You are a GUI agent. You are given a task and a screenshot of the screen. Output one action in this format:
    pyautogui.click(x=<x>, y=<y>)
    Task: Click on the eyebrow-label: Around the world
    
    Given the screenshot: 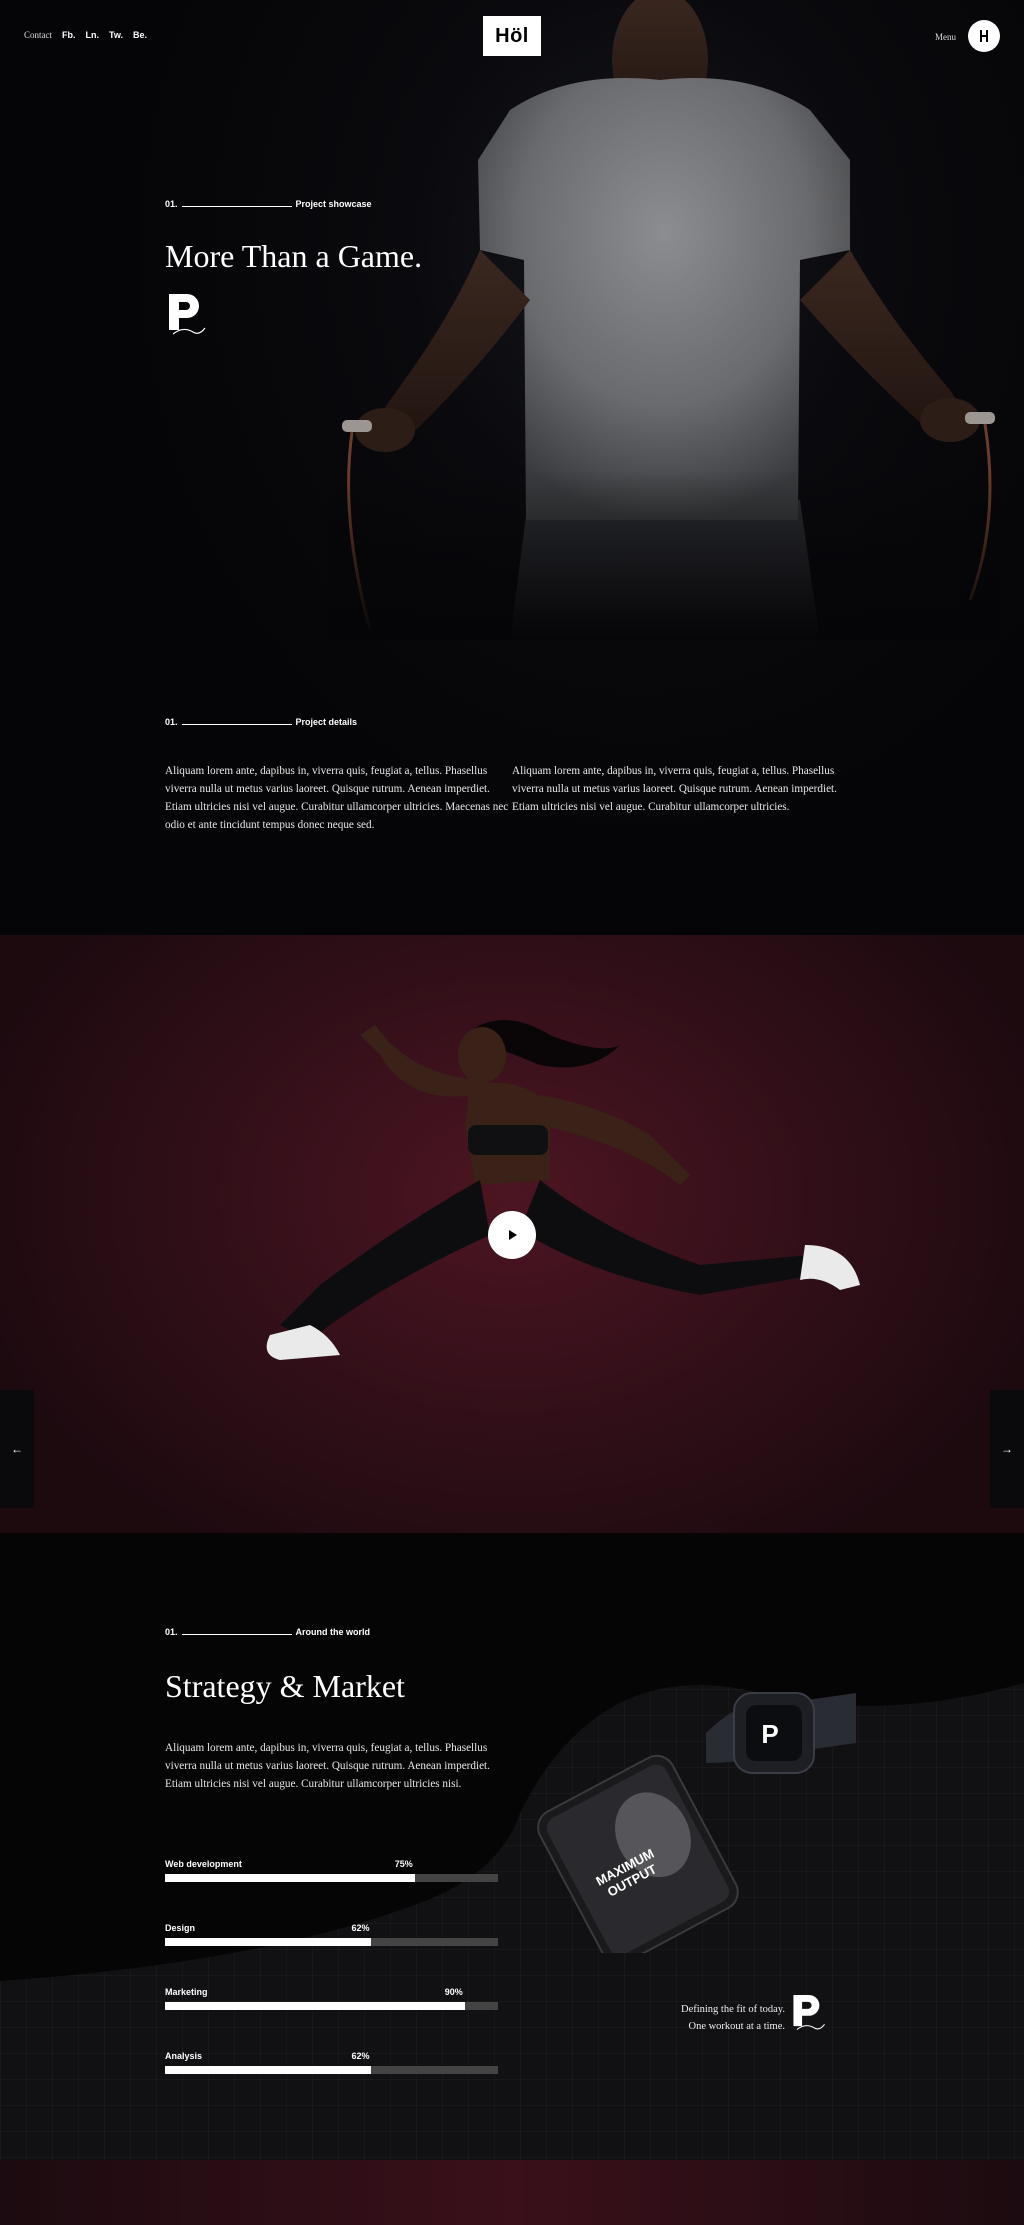 What is the action you would take?
    pyautogui.click(x=333, y=1632)
    